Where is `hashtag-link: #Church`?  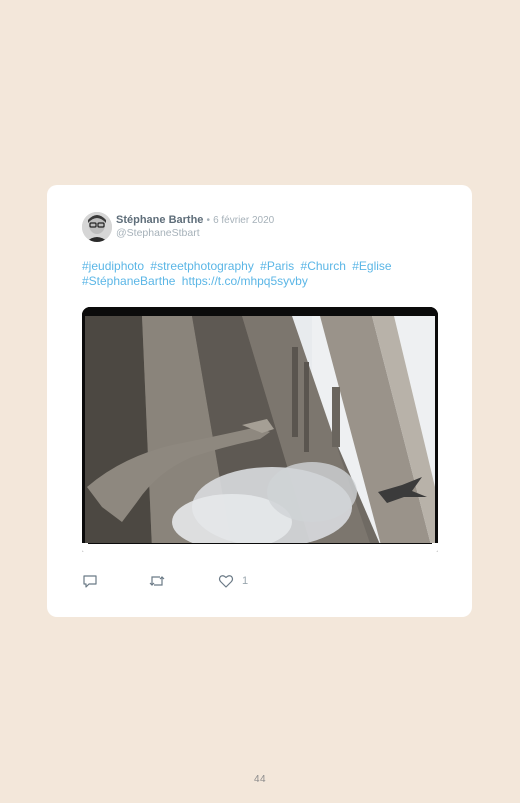
hashtag-link: #Church is located at coordinates (323, 266).